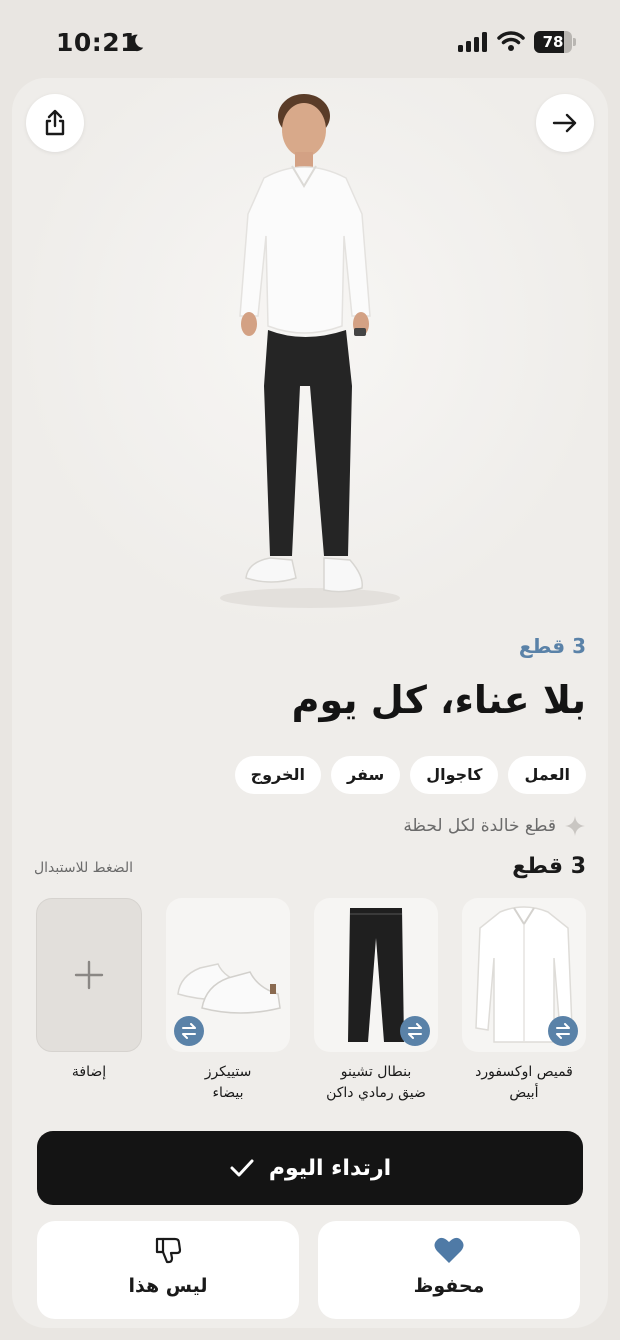  I want to click on swap-hint-text: الضغط للاستبدال, so click(83, 868).